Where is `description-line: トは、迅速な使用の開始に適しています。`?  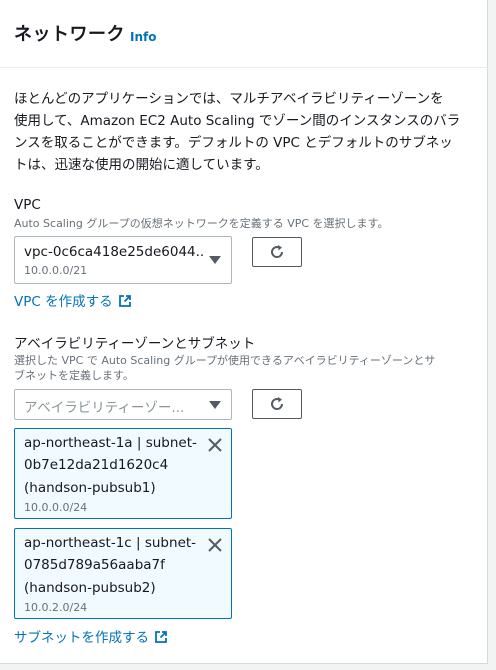
description-line: トは、迅速な使用の開始に適しています。 is located at coordinates (141, 165).